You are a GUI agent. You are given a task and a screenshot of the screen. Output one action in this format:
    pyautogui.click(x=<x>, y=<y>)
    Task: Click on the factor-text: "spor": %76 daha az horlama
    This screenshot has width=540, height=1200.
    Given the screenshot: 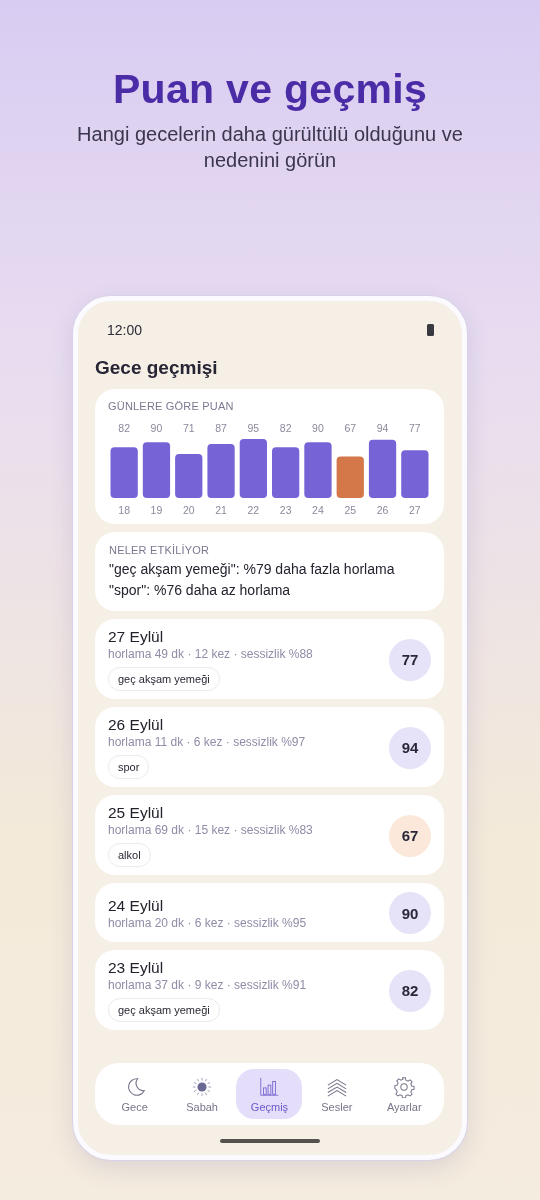 What is the action you would take?
    pyautogui.click(x=200, y=590)
    